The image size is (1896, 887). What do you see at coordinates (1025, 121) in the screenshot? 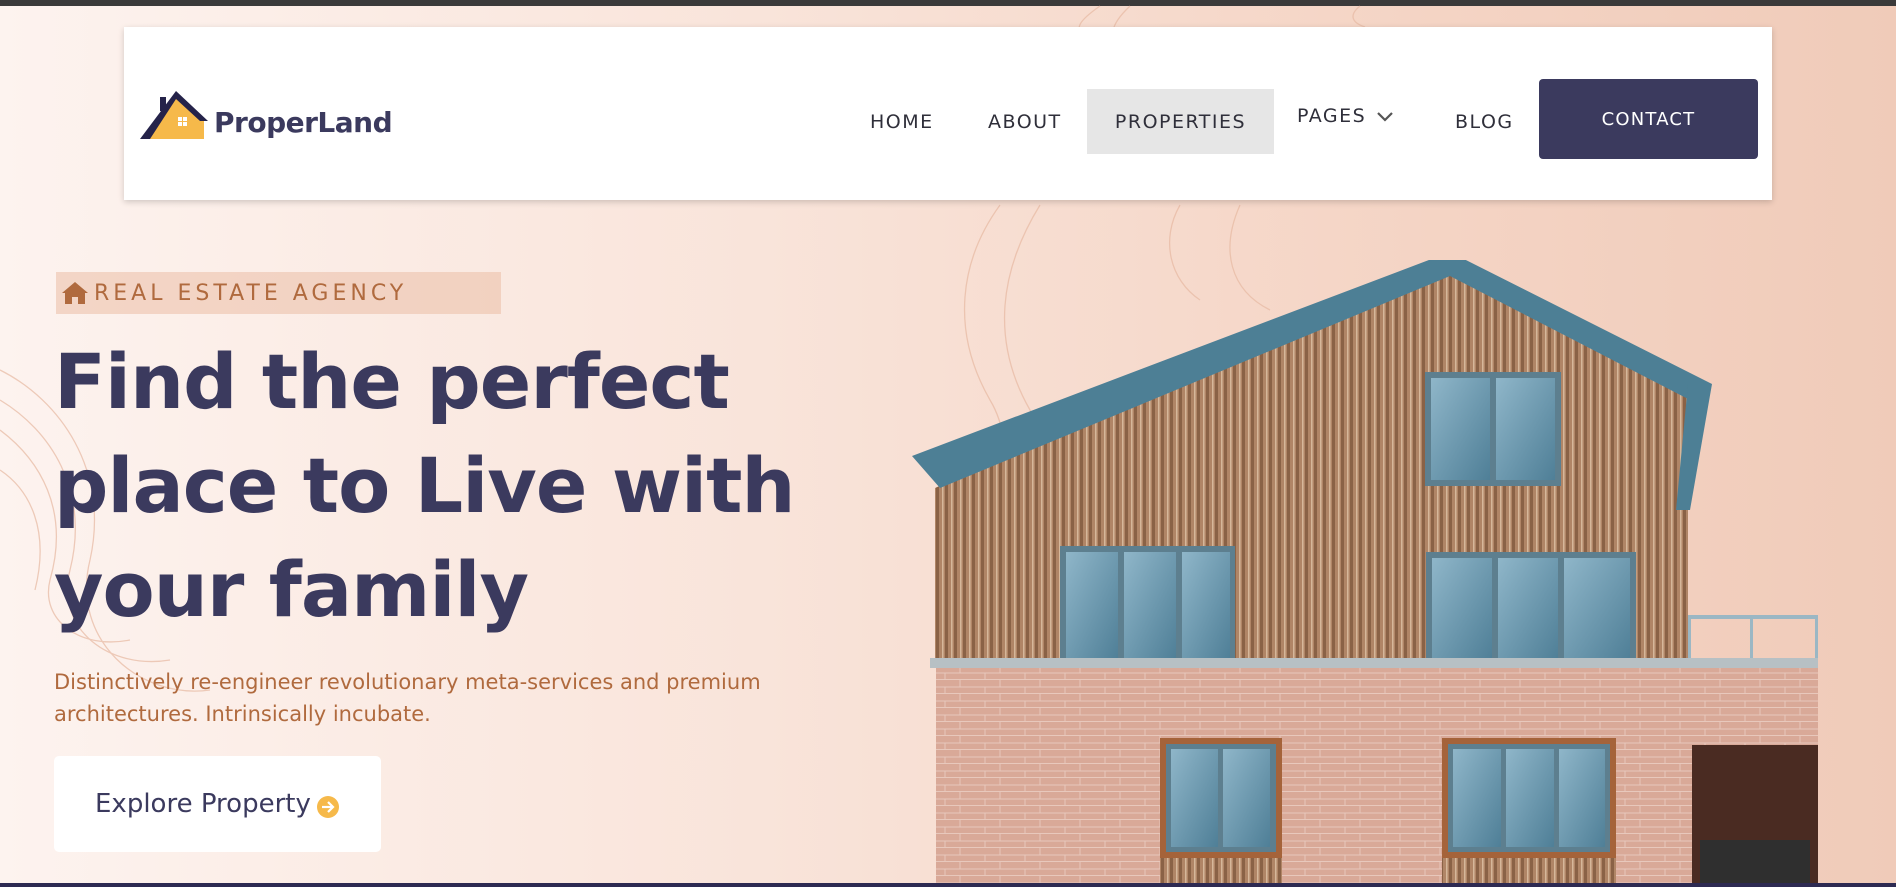
I see `nav-about: ABOUT` at bounding box center [1025, 121].